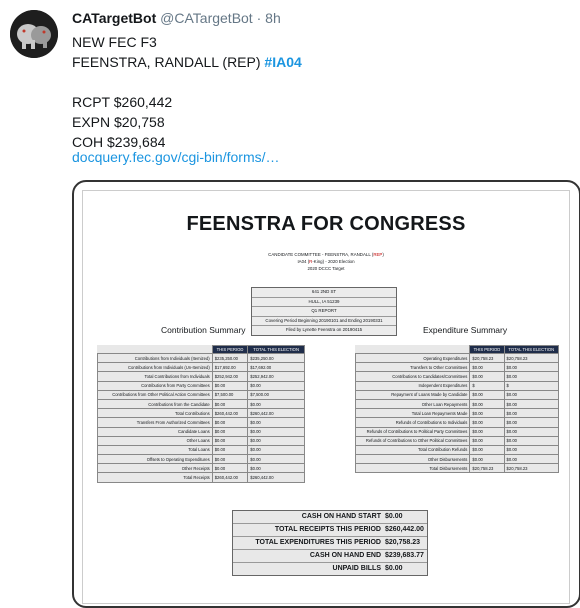 The width and height of the screenshot is (580, 608). Describe the element at coordinates (155, 477) in the screenshot. I see `row-label: Total Receipts` at that location.